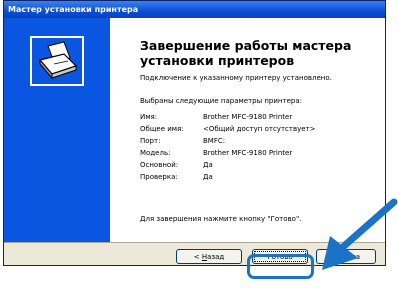  Describe the element at coordinates (360, 234) in the screenshot. I see `pointer-arrow-icon` at that location.